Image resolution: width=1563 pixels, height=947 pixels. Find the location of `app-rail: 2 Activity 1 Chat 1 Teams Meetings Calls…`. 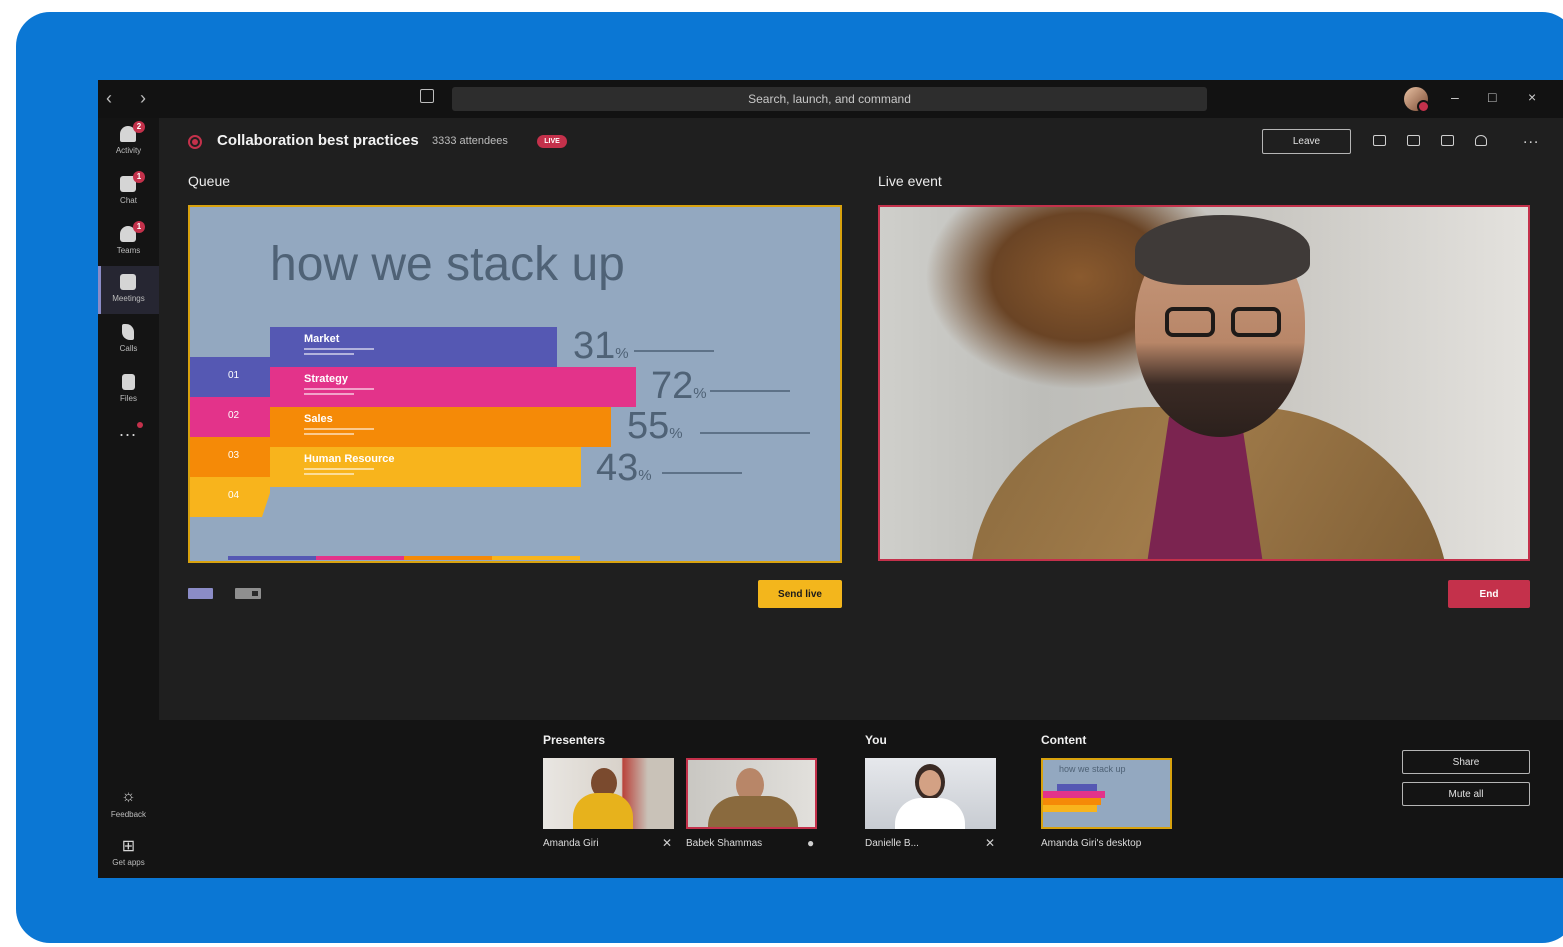

app-rail: 2 Activity 1 Chat 1 Teams Meetings Calls… is located at coordinates (128, 498).